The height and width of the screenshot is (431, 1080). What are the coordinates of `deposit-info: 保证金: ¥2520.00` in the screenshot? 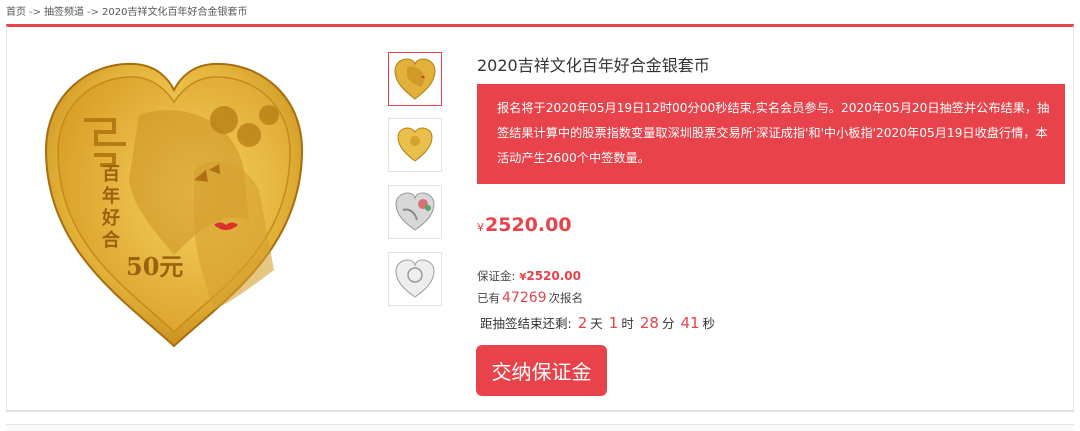 It's located at (529, 276).